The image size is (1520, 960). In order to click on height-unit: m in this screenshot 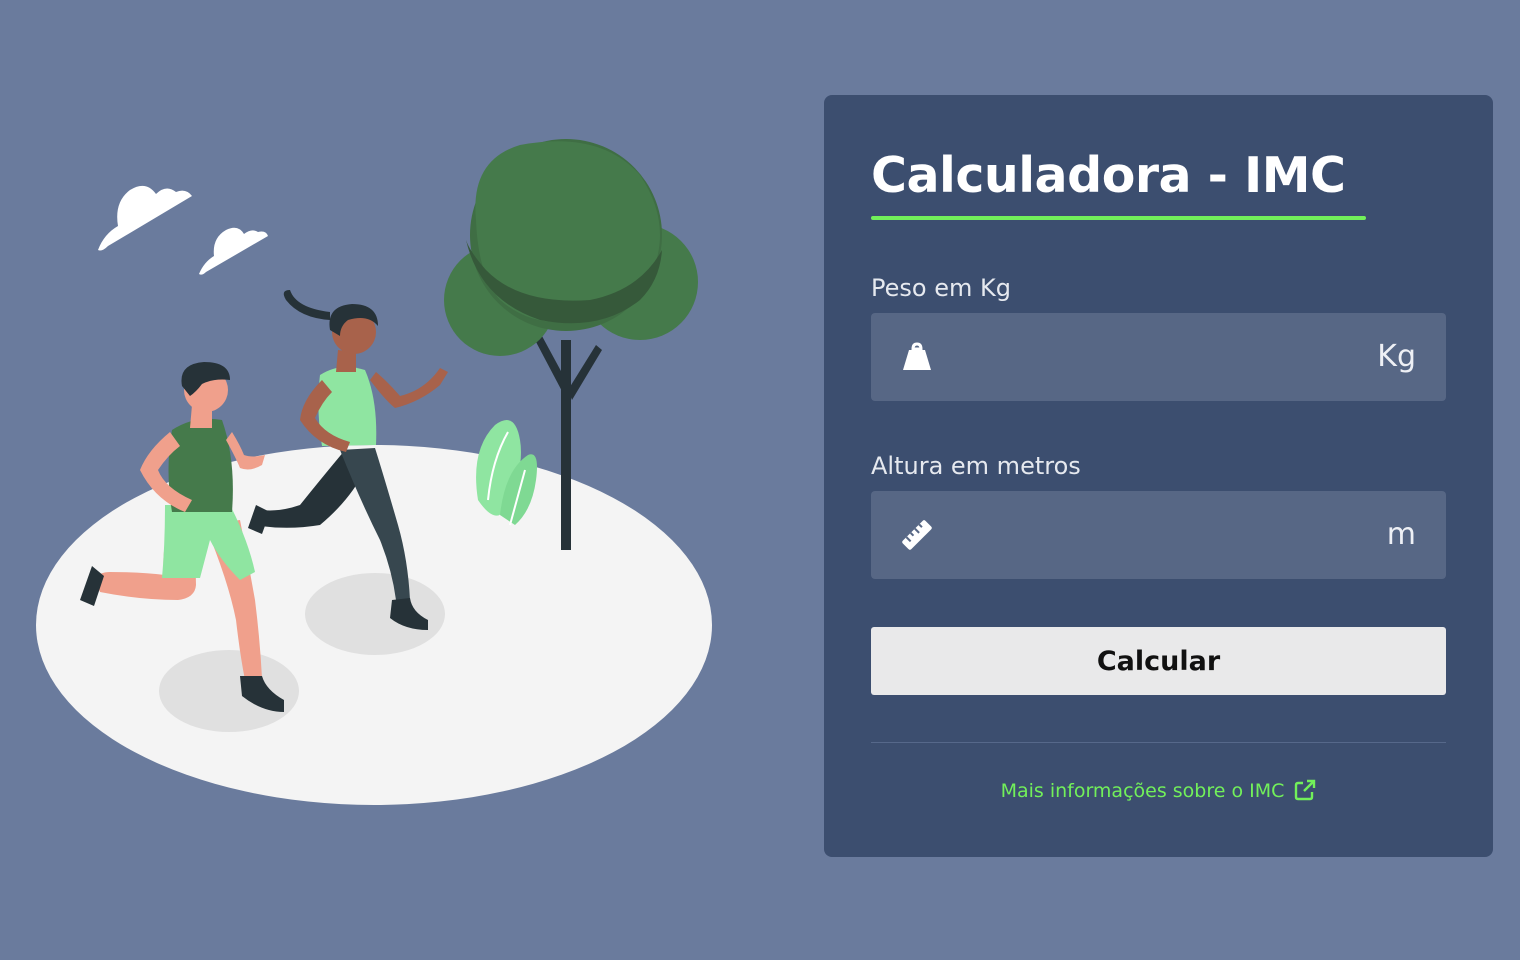, I will do `click(1401, 534)`.